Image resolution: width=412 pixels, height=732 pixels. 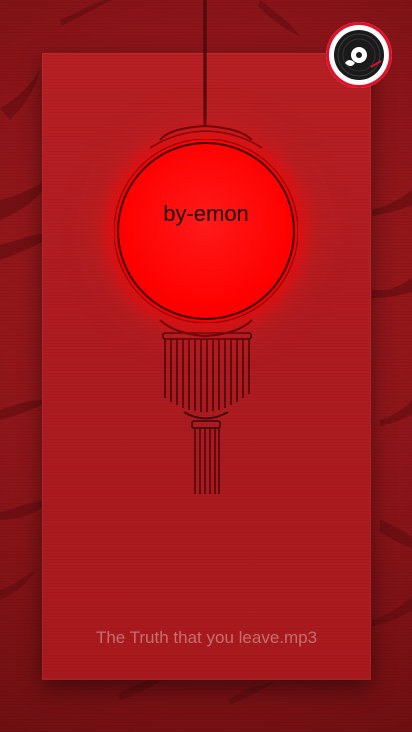 I want to click on lantern-body, so click(x=206, y=231).